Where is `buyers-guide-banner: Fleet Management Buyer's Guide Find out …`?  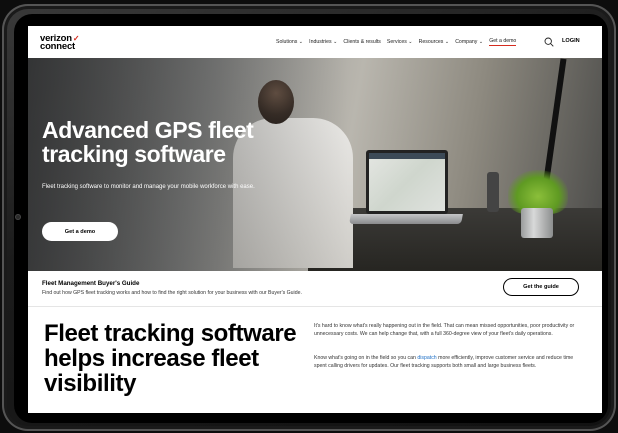
buyers-guide-banner: Fleet Management Buyer's Guide Find out … is located at coordinates (315, 289).